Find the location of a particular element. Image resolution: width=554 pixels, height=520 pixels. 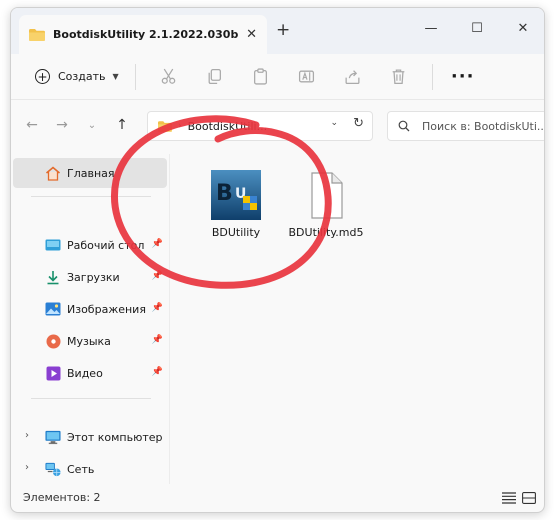

computer-icon is located at coordinates (53, 437).